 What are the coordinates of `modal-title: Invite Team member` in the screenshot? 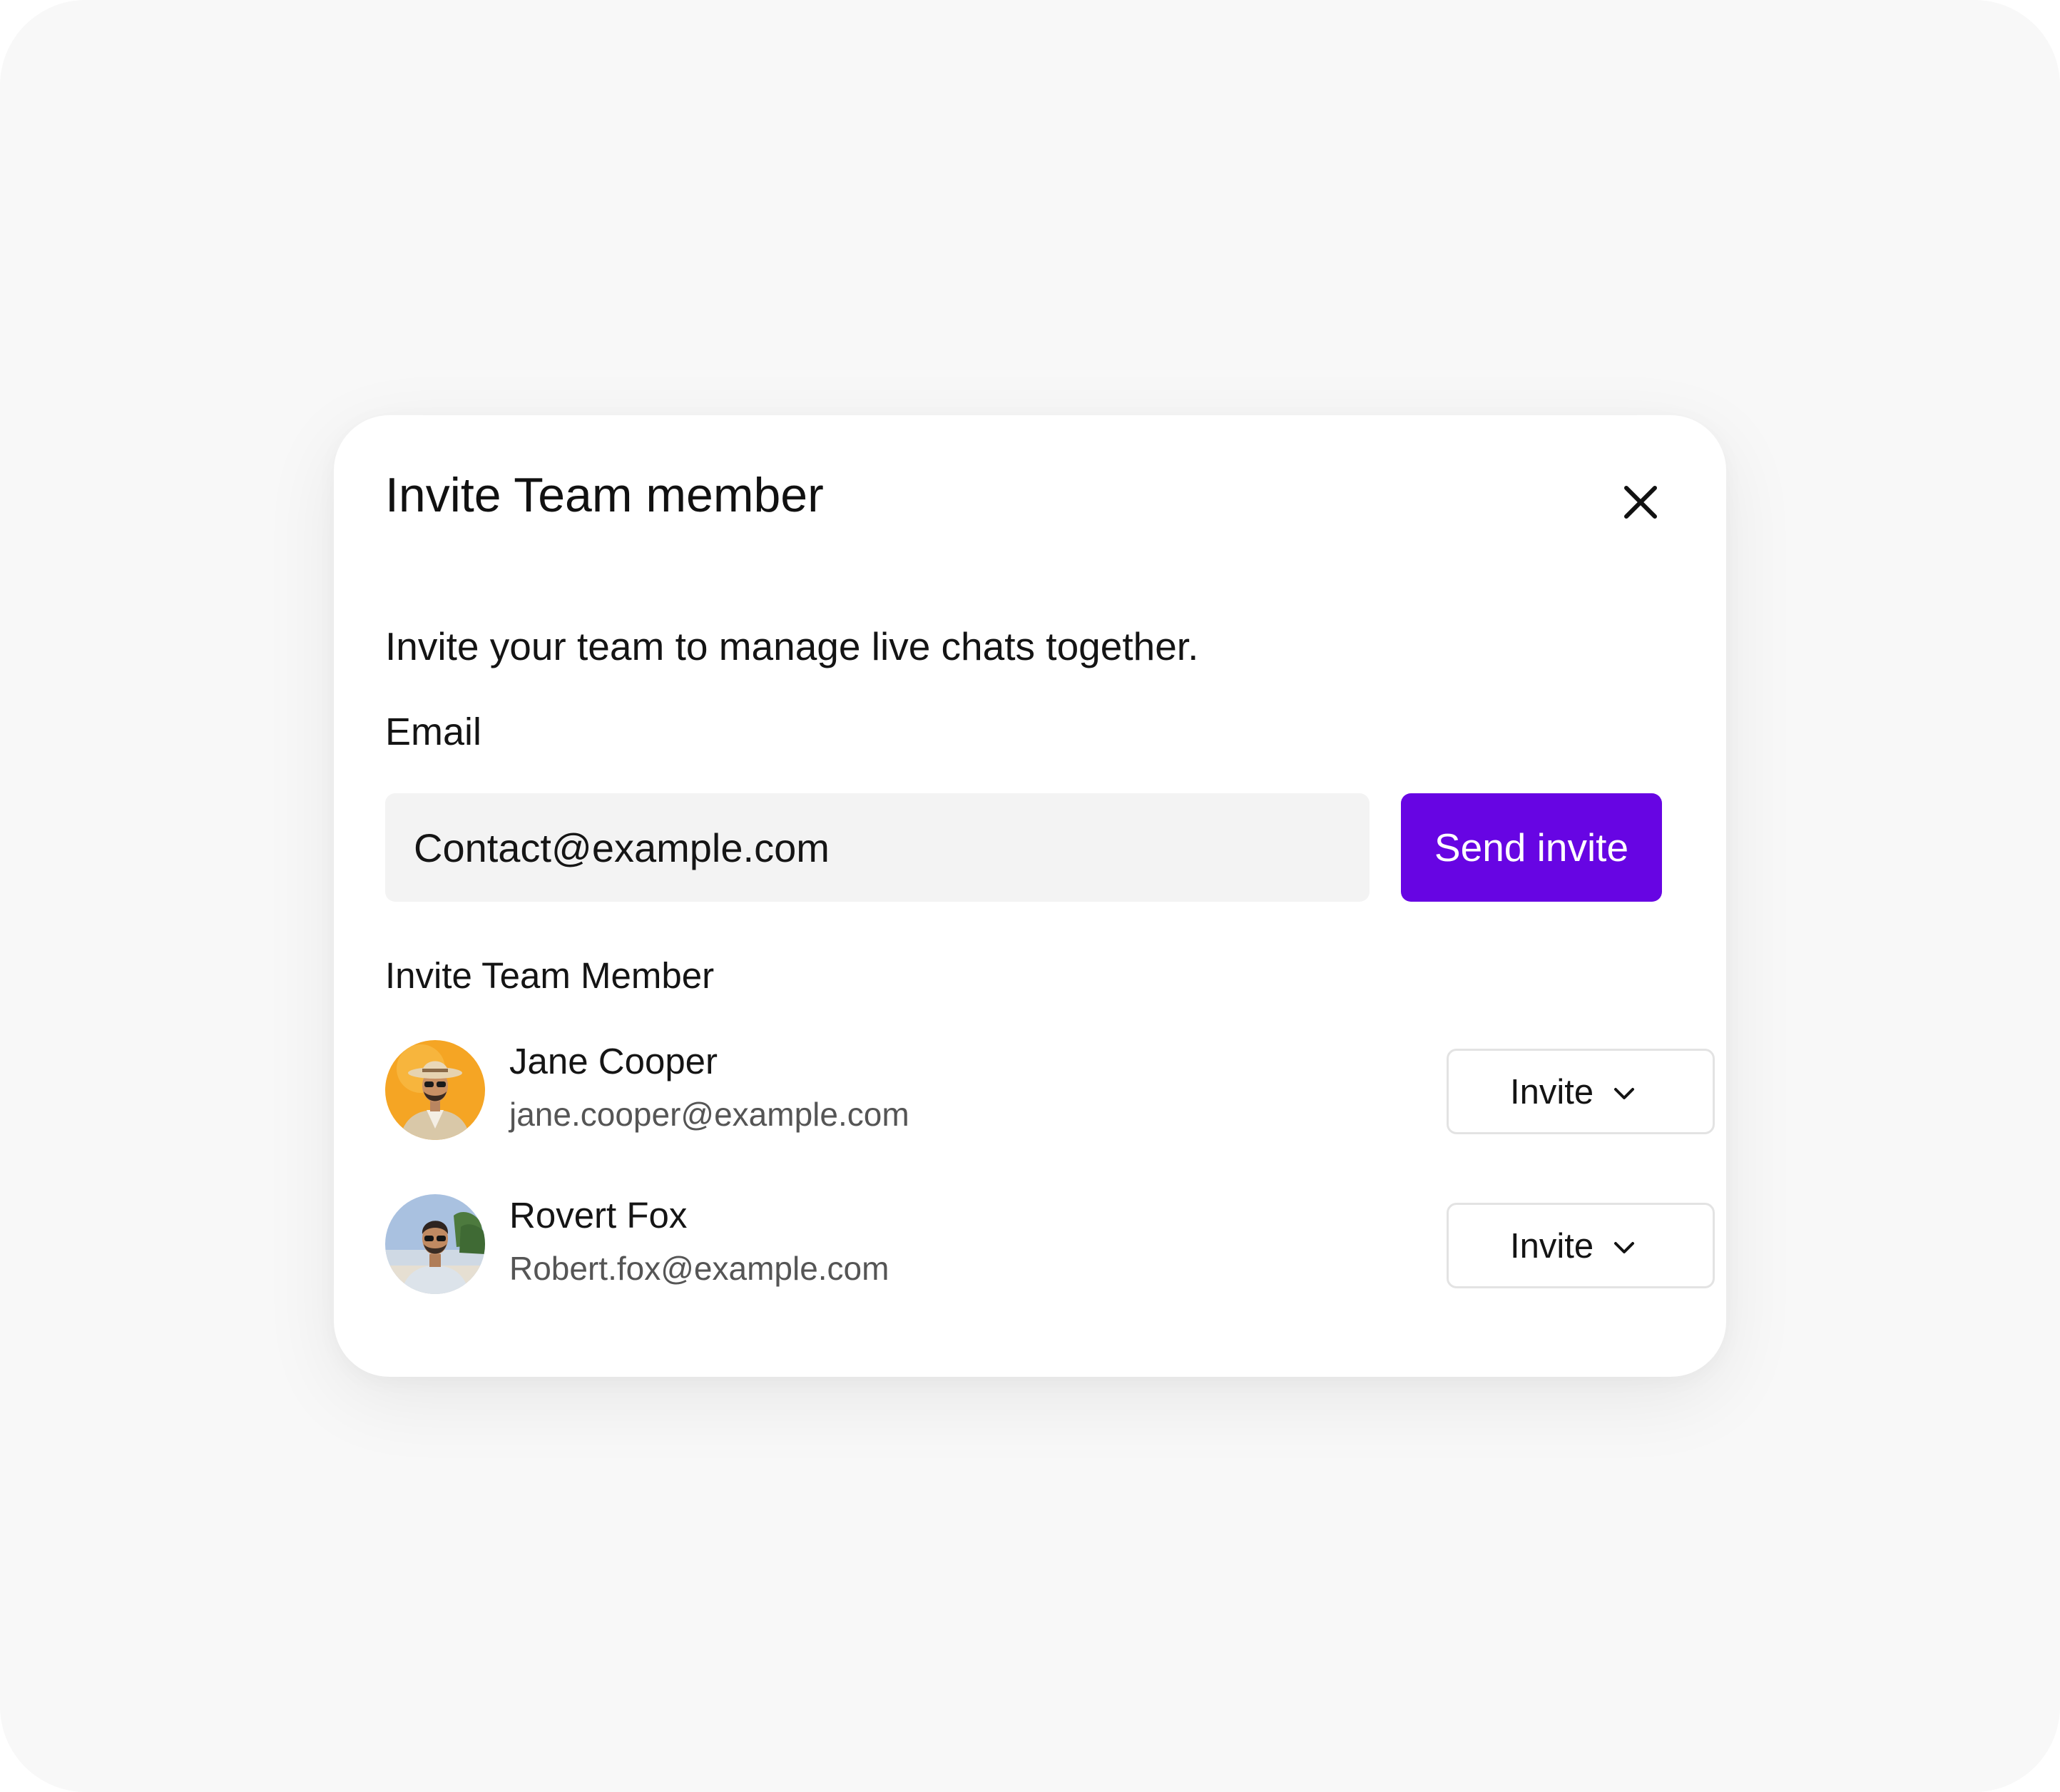 It's located at (604, 495).